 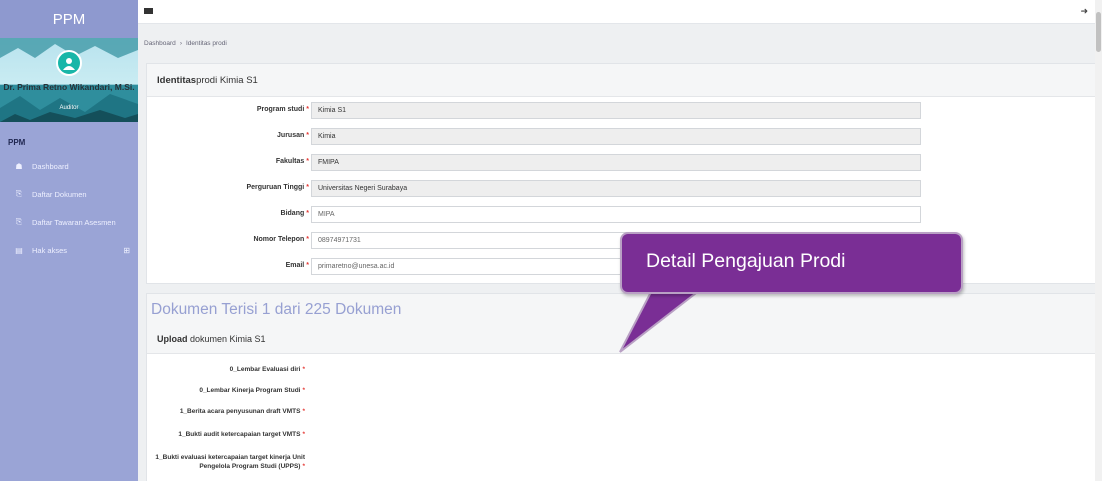 What do you see at coordinates (241, 434) in the screenshot?
I see `document-item: 1_Bukti audit ketercapaian target VMTS *` at bounding box center [241, 434].